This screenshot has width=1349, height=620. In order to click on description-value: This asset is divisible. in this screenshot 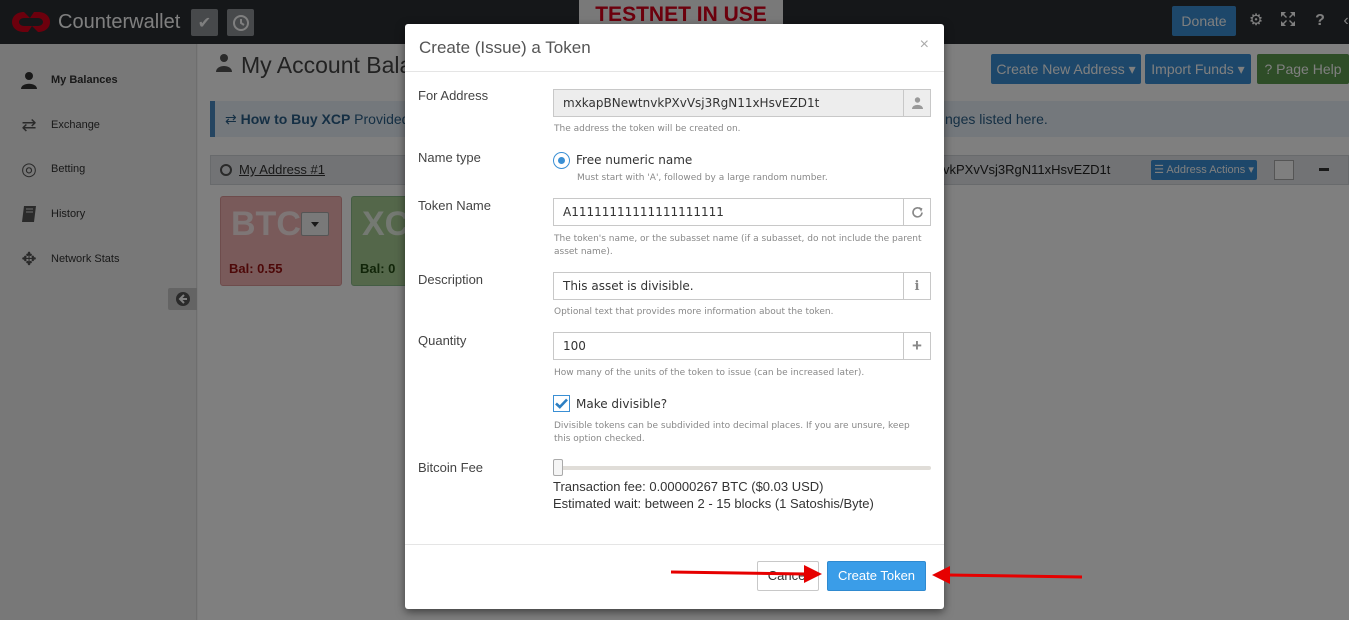, I will do `click(628, 286)`.